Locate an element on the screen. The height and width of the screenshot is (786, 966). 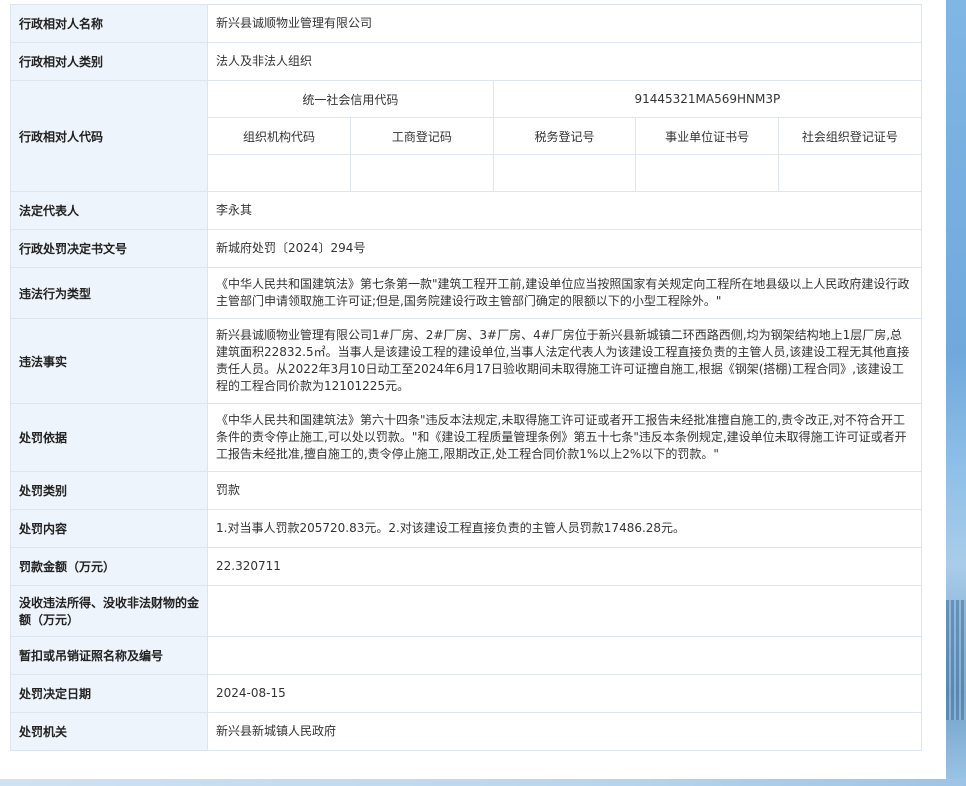
label-fine-amount: 罚款金额（万元） is located at coordinates (109, 566).